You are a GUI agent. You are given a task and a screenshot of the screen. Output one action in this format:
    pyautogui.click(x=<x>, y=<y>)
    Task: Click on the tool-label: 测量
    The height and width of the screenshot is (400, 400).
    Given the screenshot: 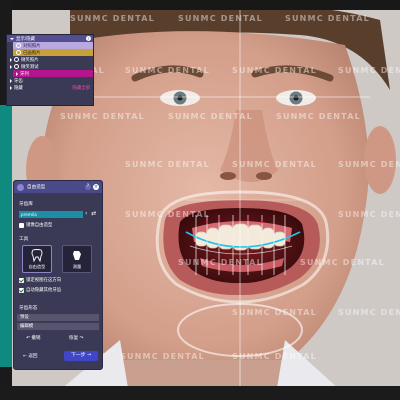 What is the action you would take?
    pyautogui.click(x=77, y=266)
    